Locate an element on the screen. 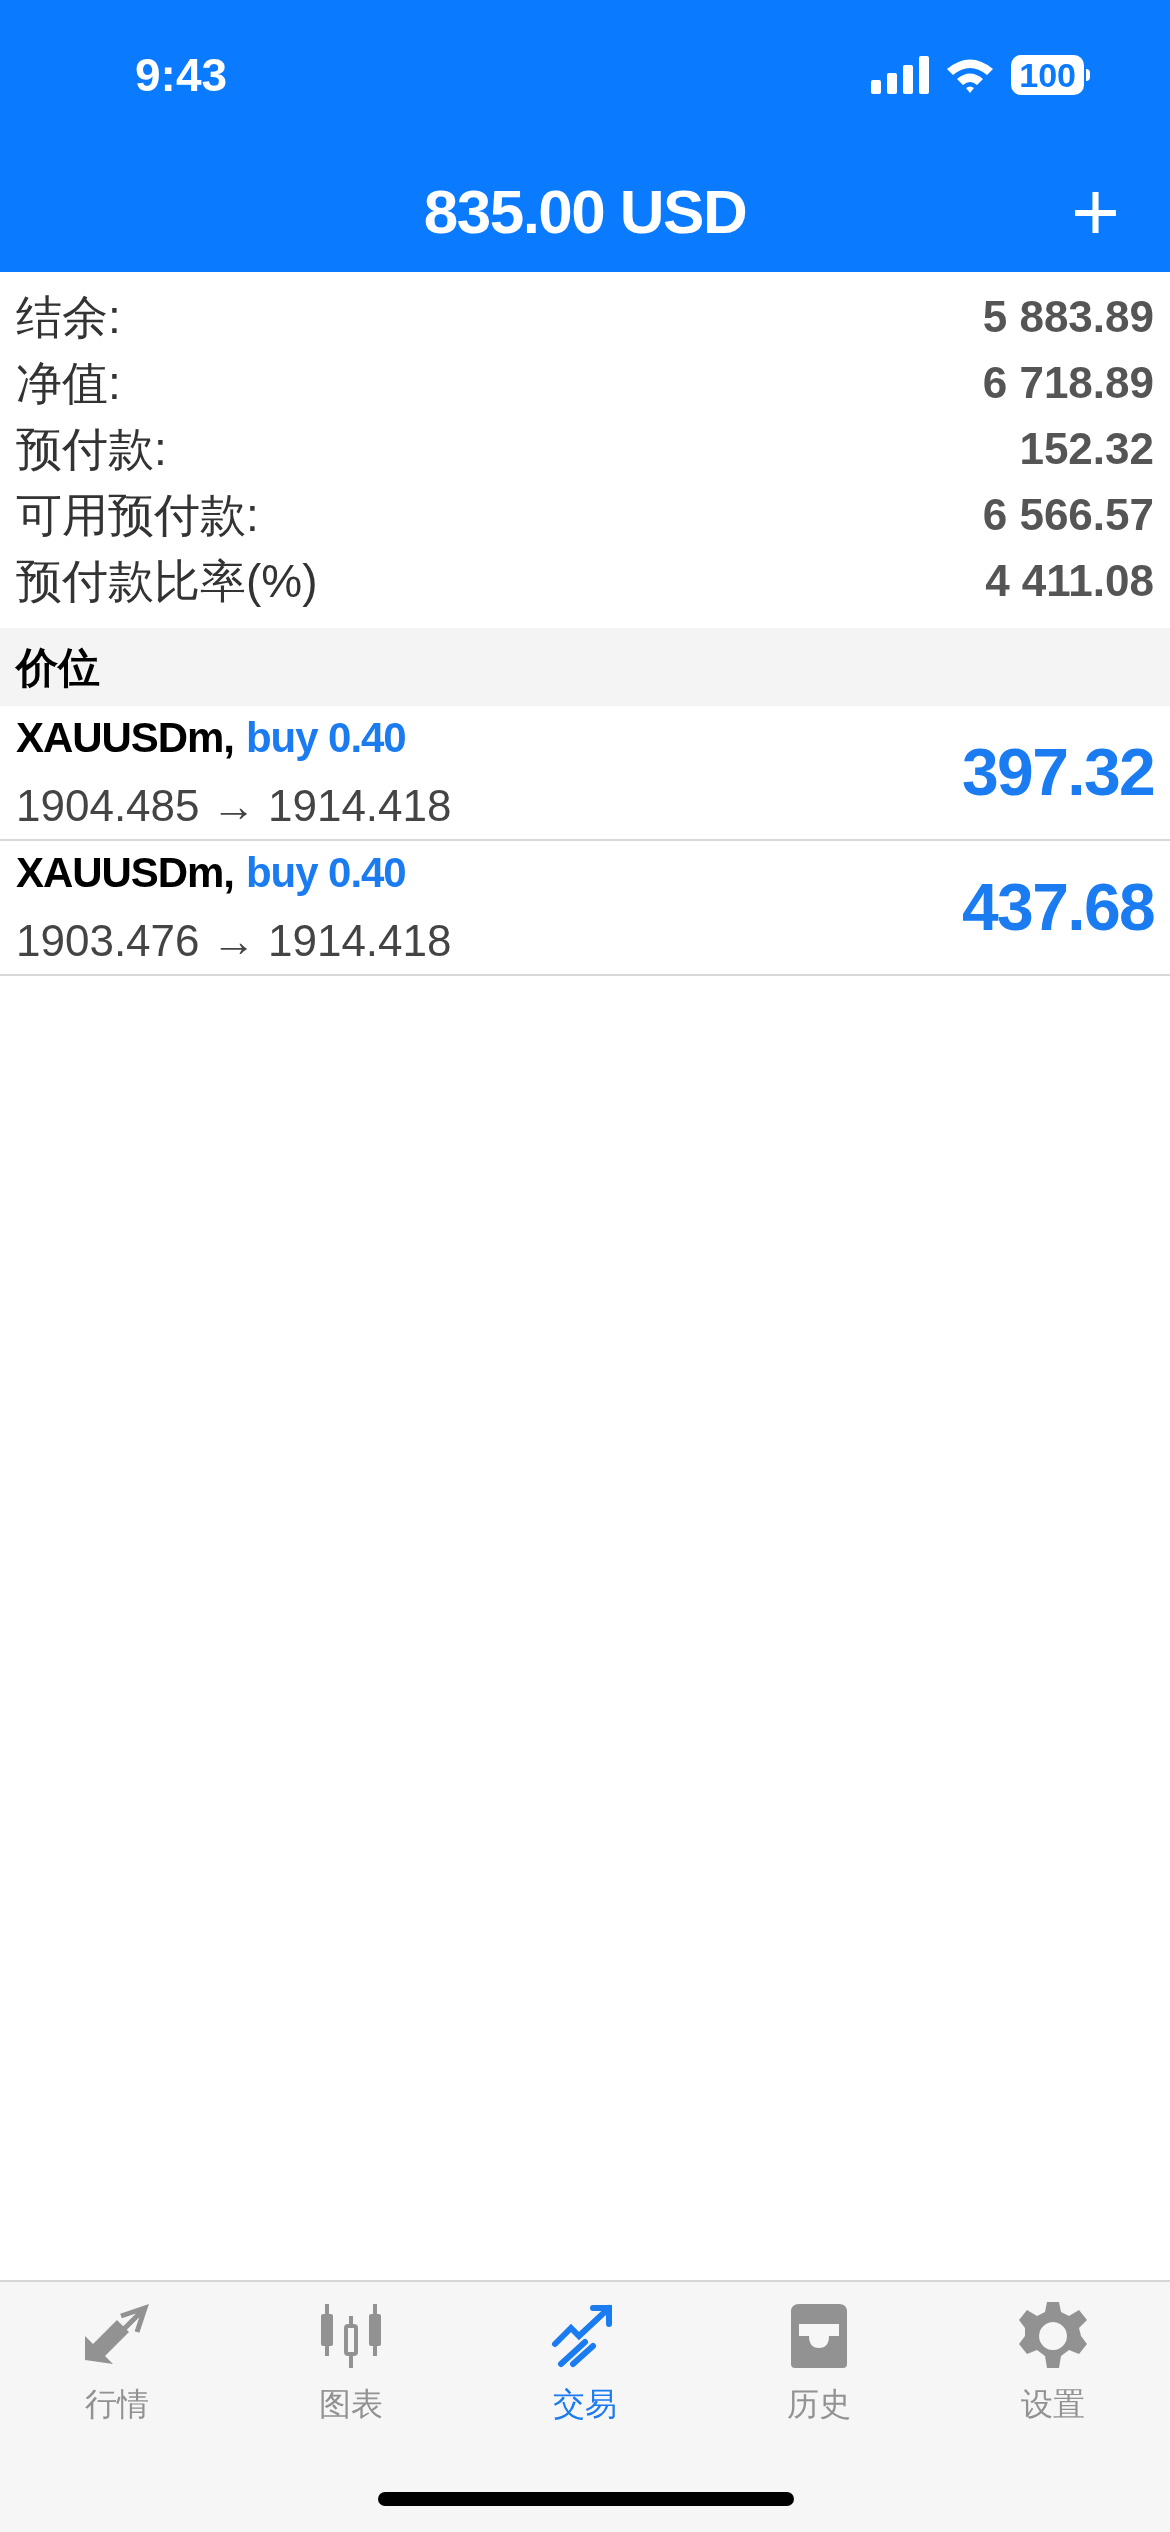 The height and width of the screenshot is (2532, 1170). tab-item: 行情 is located at coordinates (117, 2362).